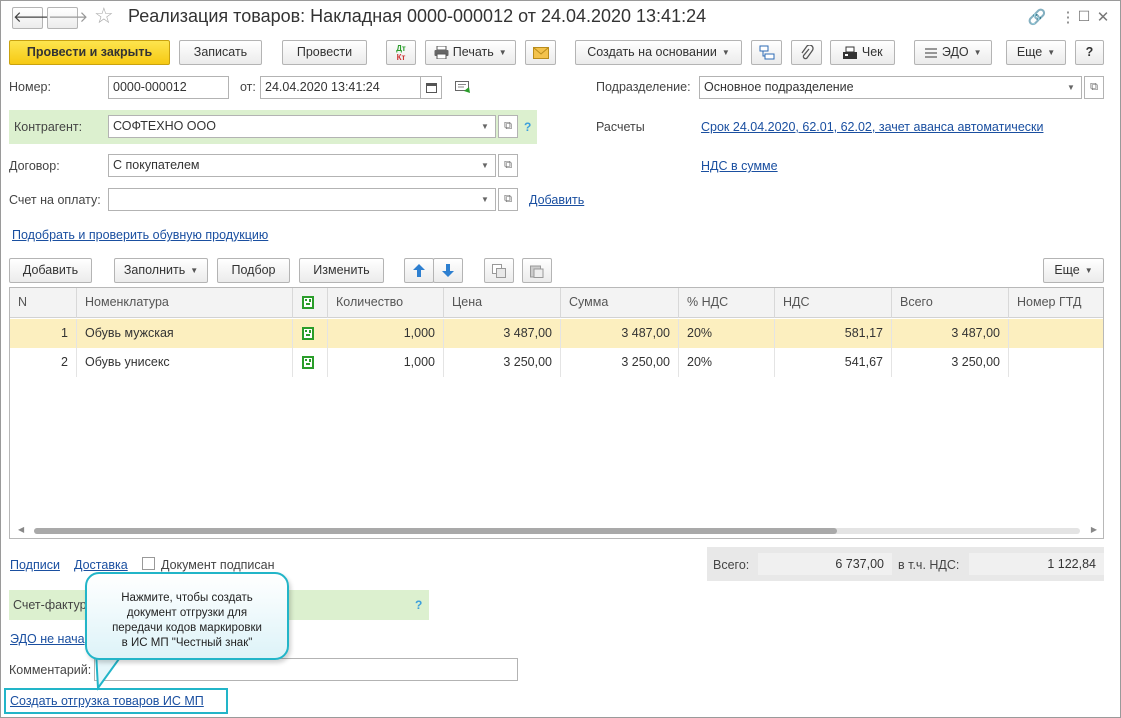 The height and width of the screenshot is (718, 1121). I want to click on row-nomenclature: Обувь мужская, so click(185, 333).